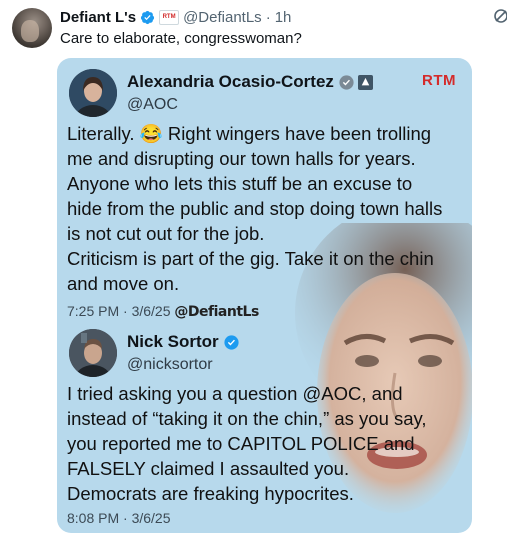 This screenshot has height=545, width=507. What do you see at coordinates (93, 93) in the screenshot?
I see `aoc-avatar` at bounding box center [93, 93].